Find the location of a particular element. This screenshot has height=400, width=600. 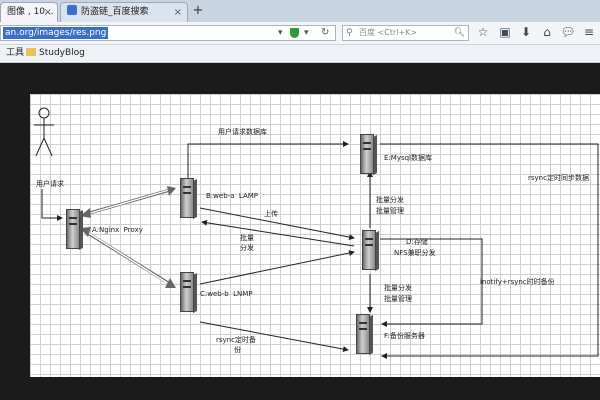

backup-server-icon is located at coordinates (364, 335).